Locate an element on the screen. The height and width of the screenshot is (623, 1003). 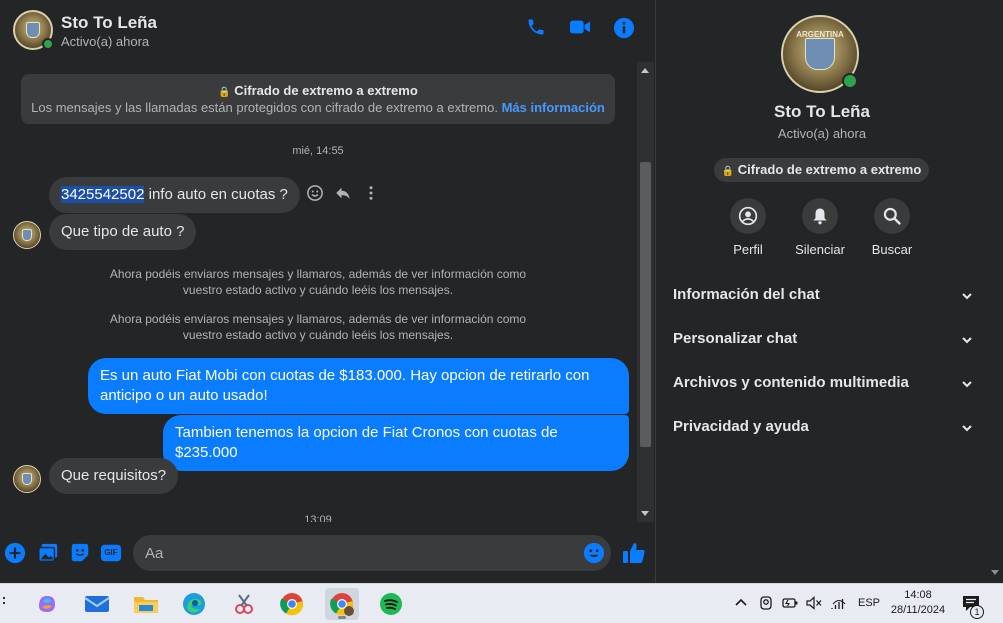
profile-name: Sto To Leña is located at coordinates (821, 111).